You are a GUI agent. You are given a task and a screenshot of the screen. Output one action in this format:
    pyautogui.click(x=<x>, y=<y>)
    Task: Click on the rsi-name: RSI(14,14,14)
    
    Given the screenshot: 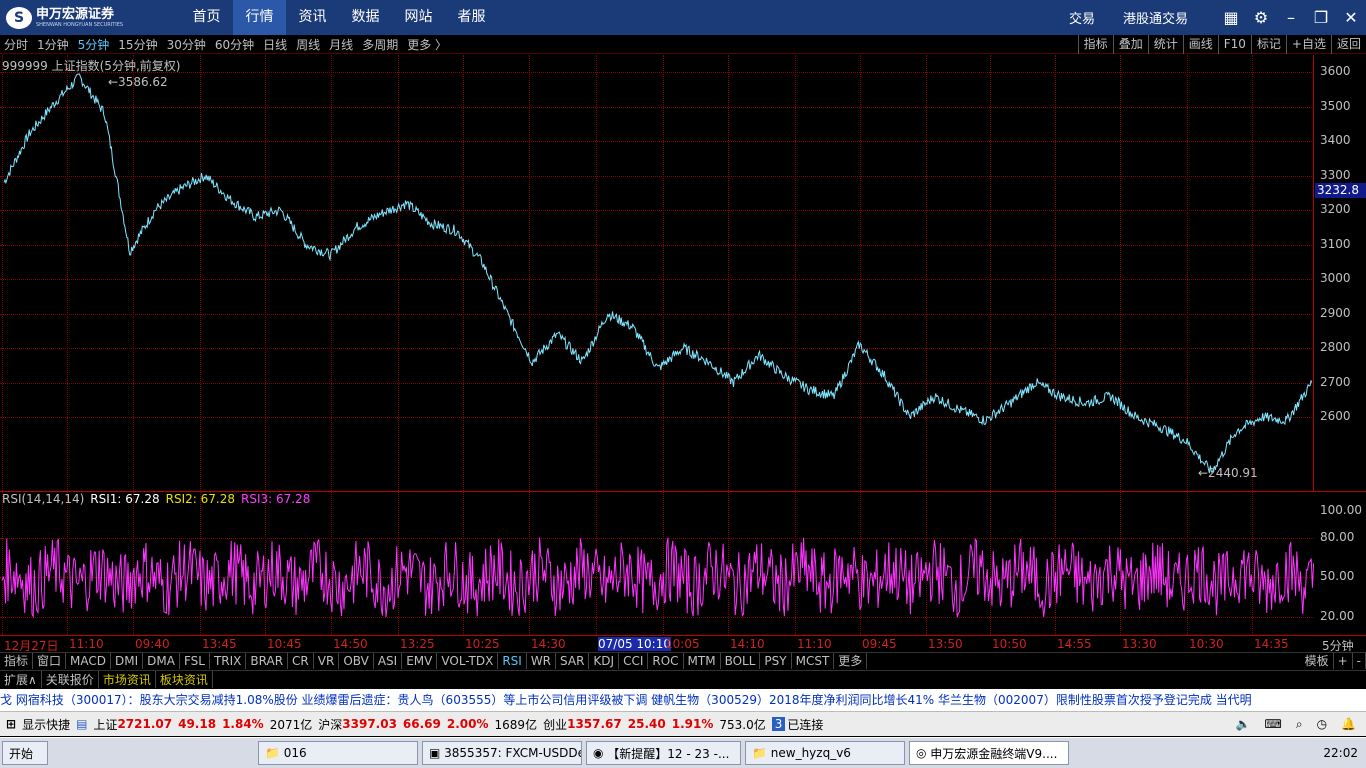 What is the action you would take?
    pyautogui.click(x=43, y=499)
    